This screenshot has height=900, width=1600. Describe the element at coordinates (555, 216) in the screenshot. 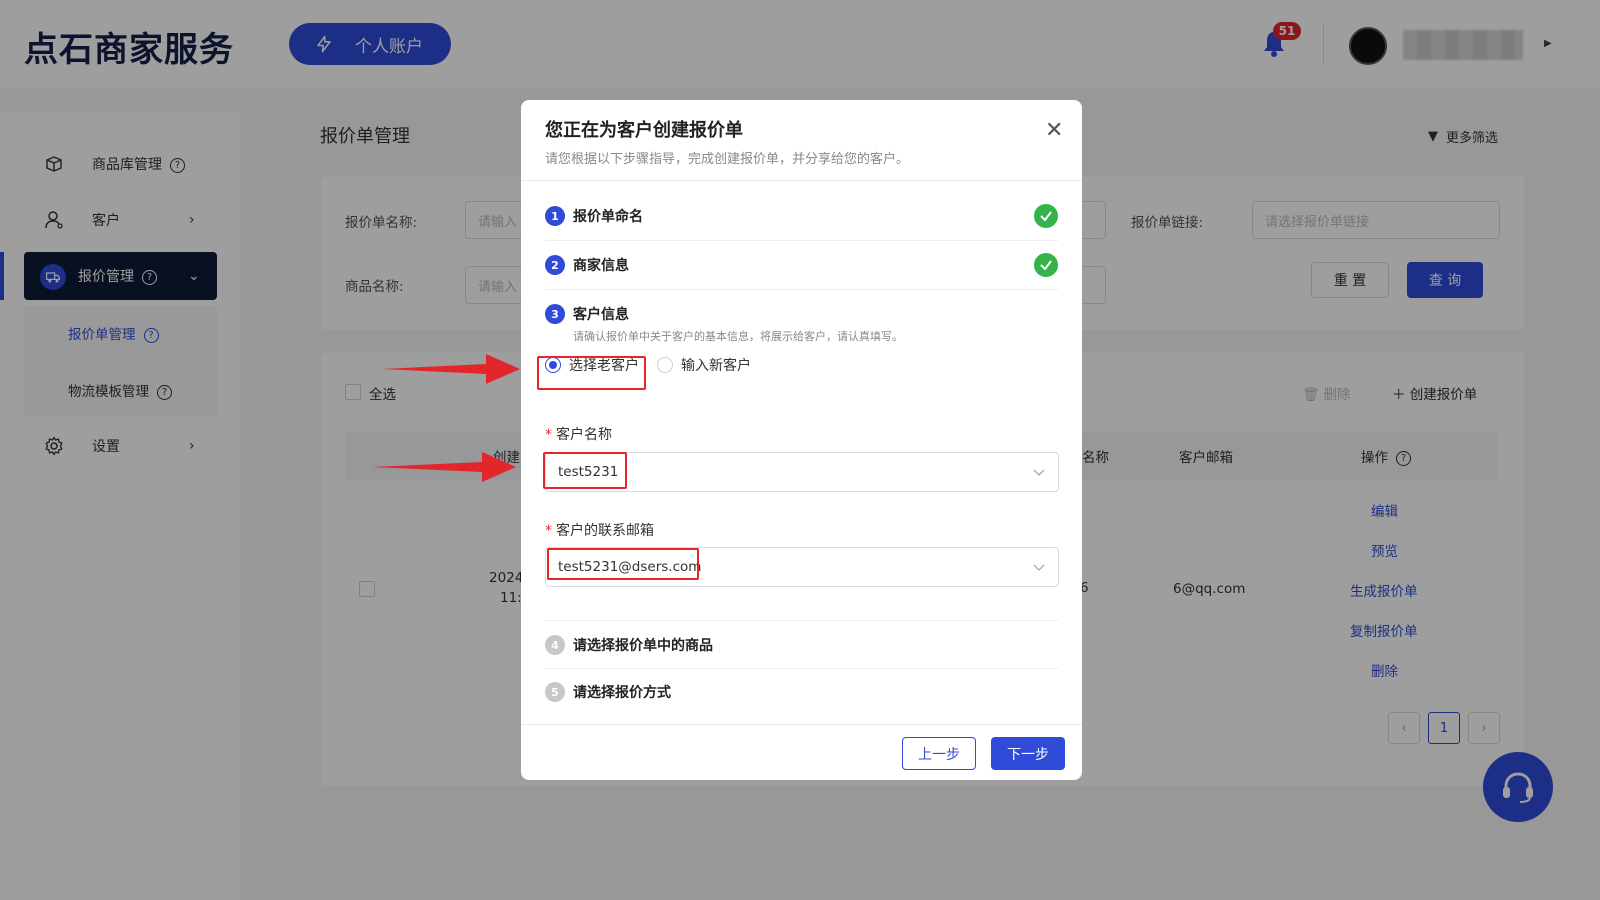

I see `step-number: 1` at that location.